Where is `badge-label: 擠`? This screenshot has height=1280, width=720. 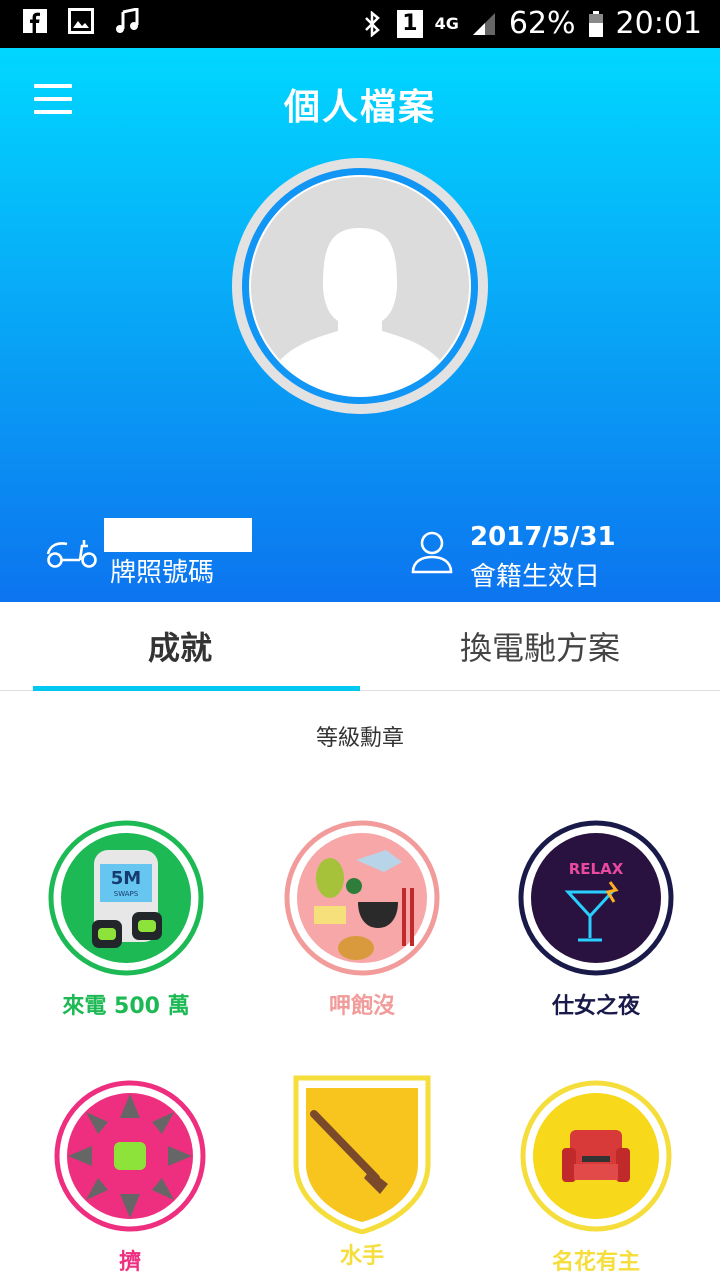
badge-label: 擠 is located at coordinates (129, 1262).